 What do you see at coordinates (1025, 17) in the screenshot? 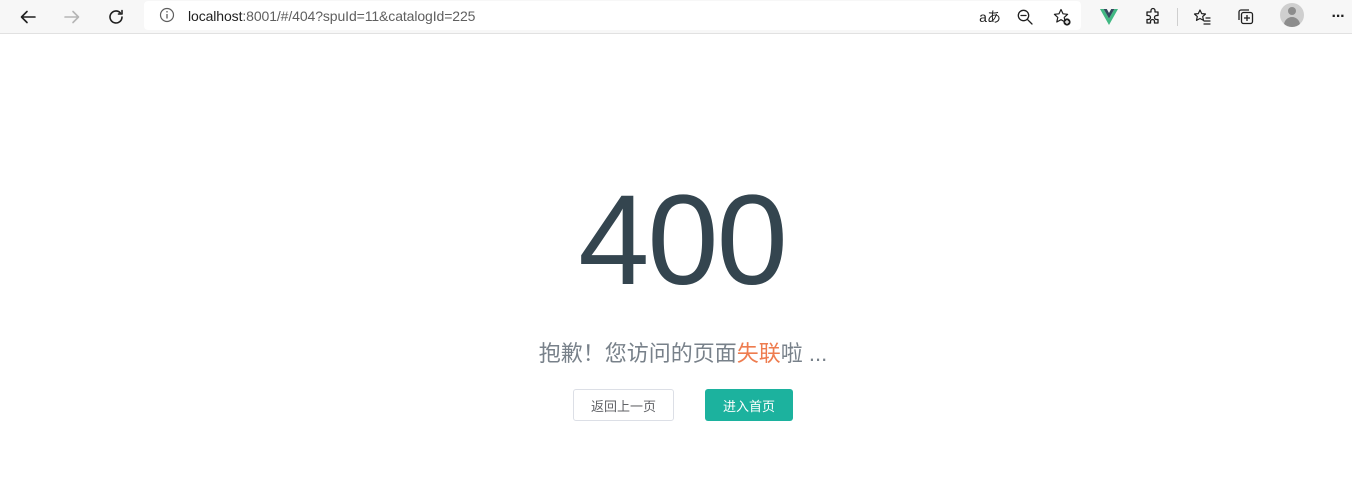
I see `zoom-out-icon` at bounding box center [1025, 17].